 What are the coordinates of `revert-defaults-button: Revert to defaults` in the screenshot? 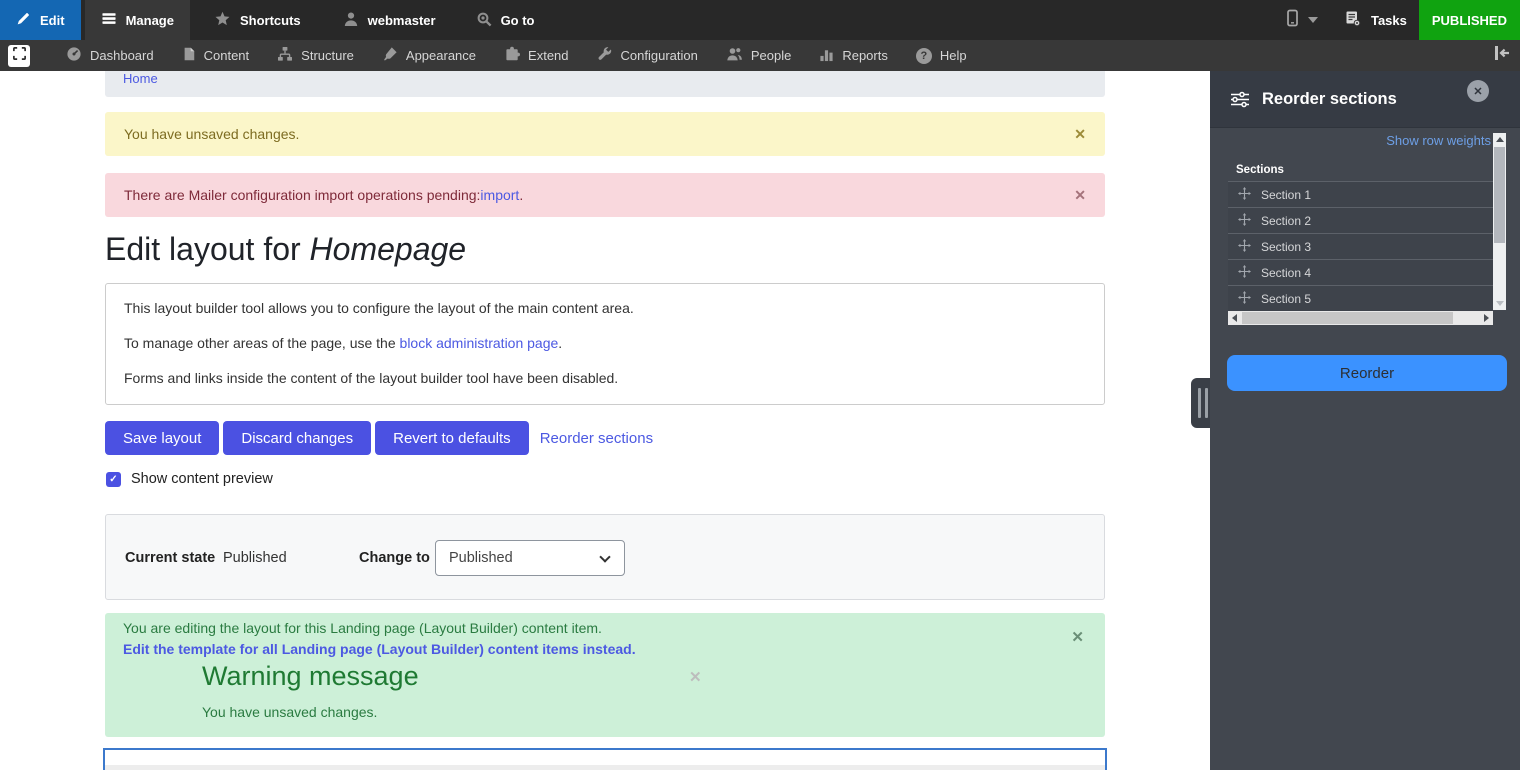 It's located at (452, 438).